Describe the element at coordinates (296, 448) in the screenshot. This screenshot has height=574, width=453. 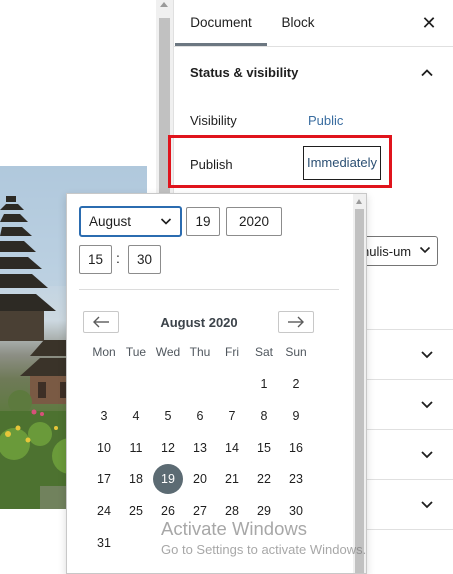
I see `calendar-day: 16` at that location.